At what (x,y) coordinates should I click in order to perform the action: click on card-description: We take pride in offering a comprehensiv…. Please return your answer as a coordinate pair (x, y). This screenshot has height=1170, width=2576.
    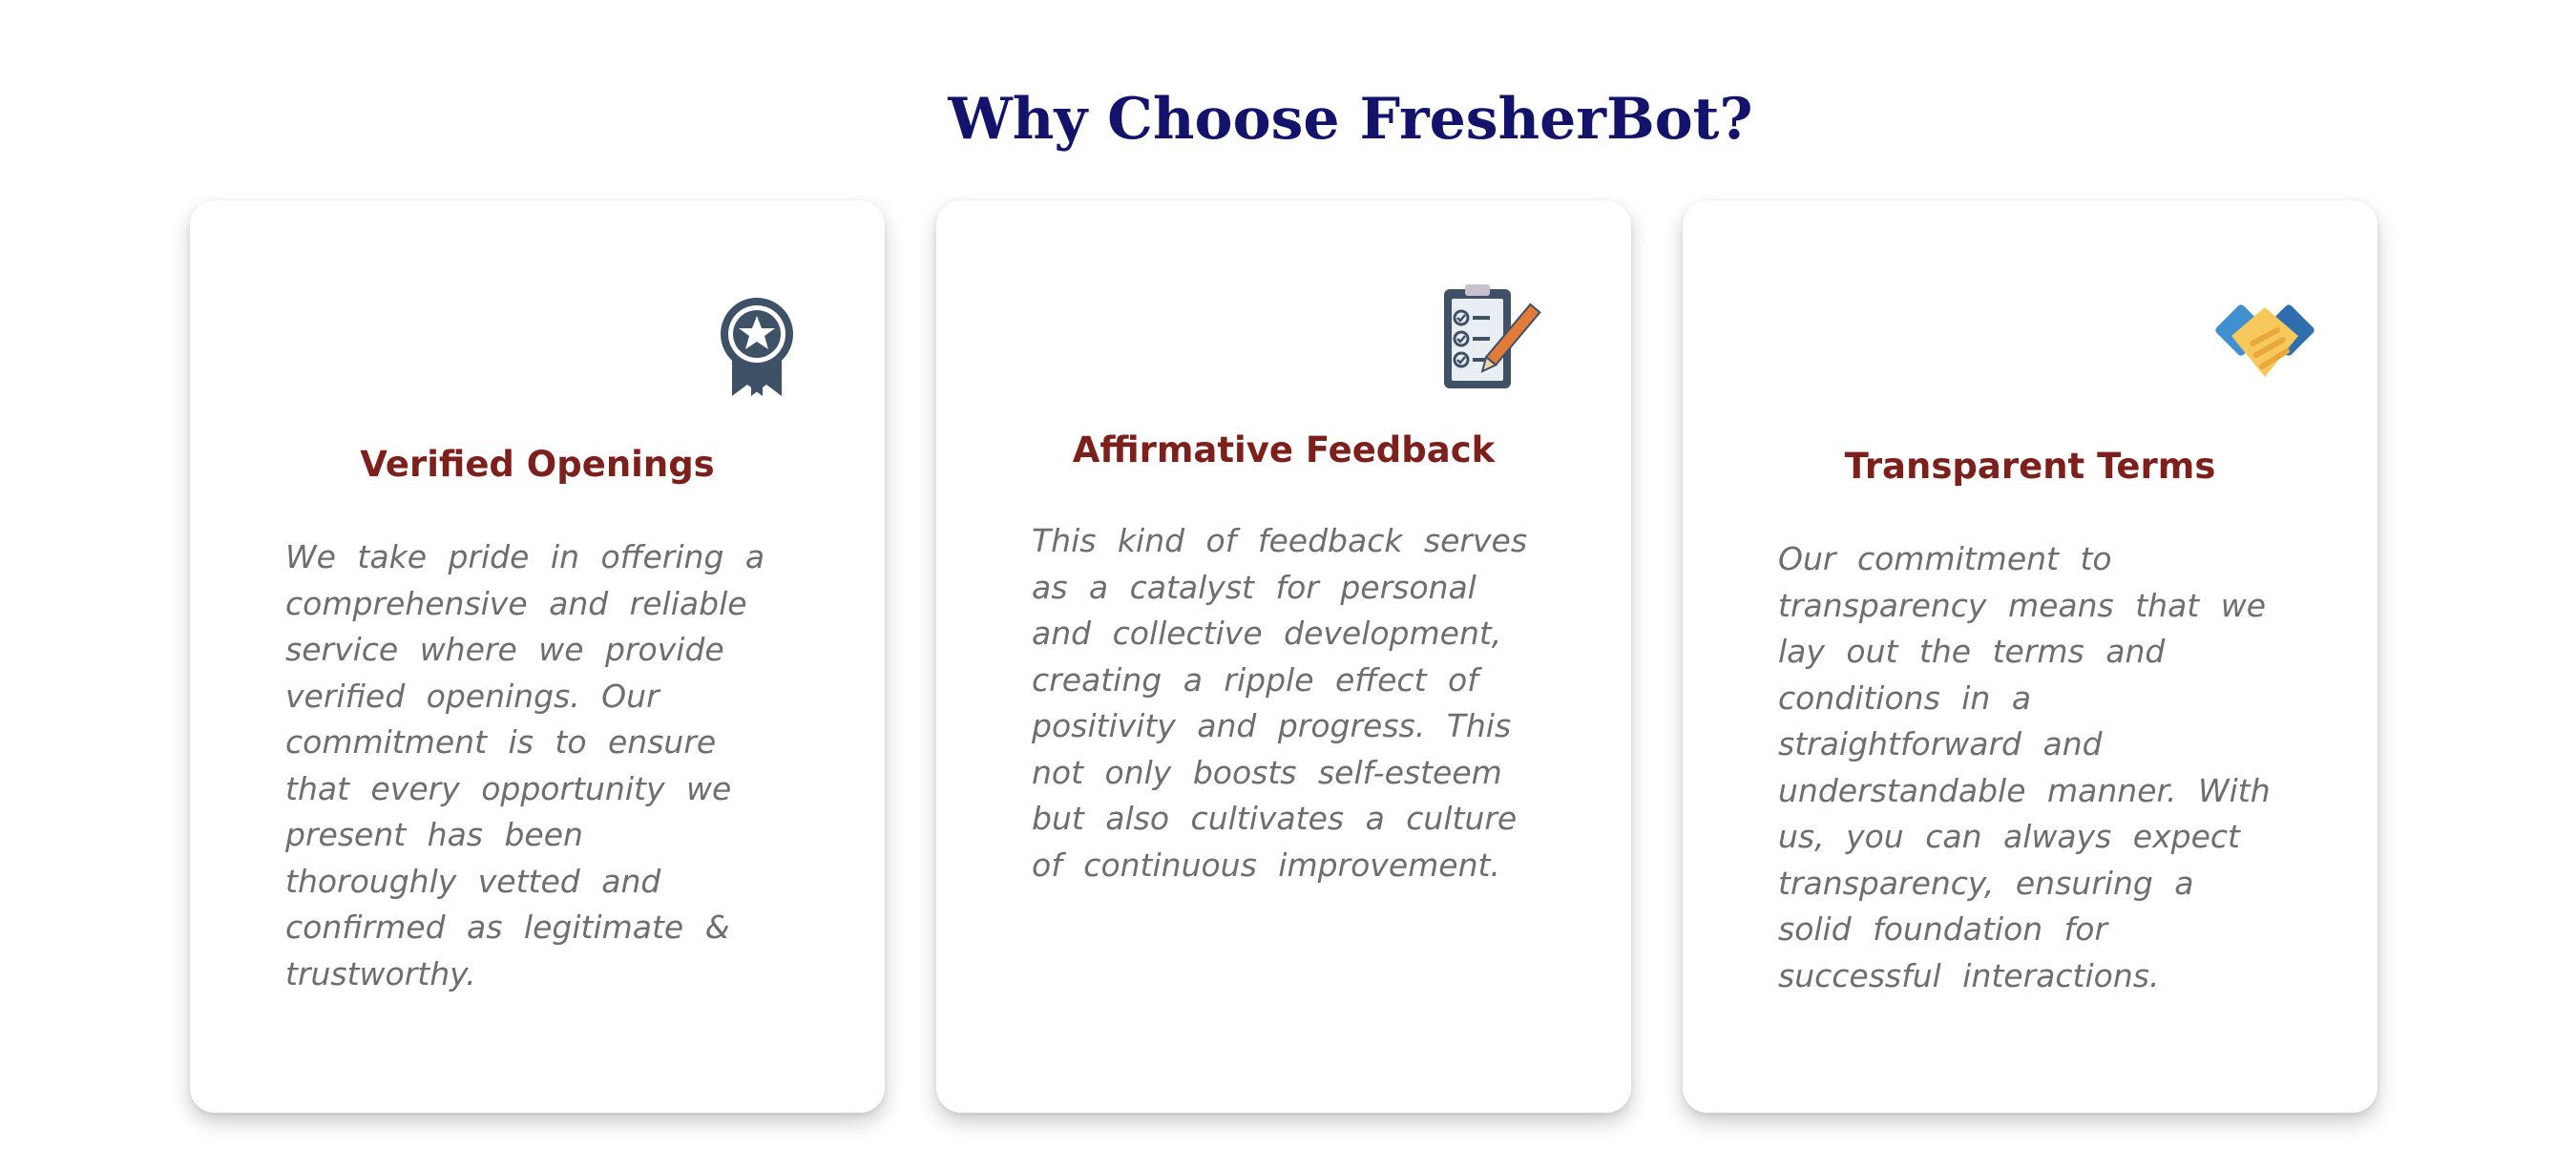
    Looking at the image, I should click on (525, 765).